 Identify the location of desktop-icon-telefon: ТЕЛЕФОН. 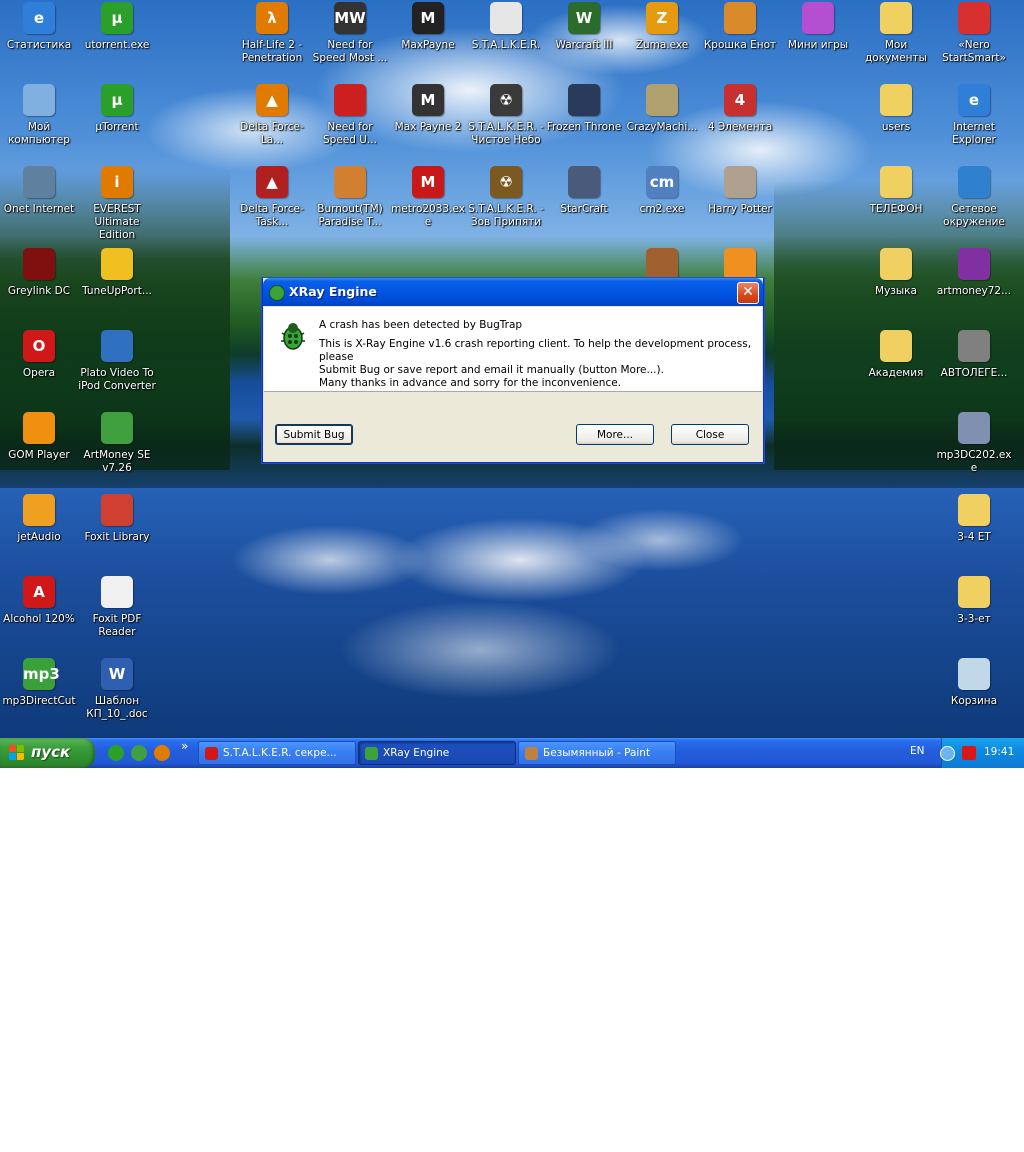
(896, 191).